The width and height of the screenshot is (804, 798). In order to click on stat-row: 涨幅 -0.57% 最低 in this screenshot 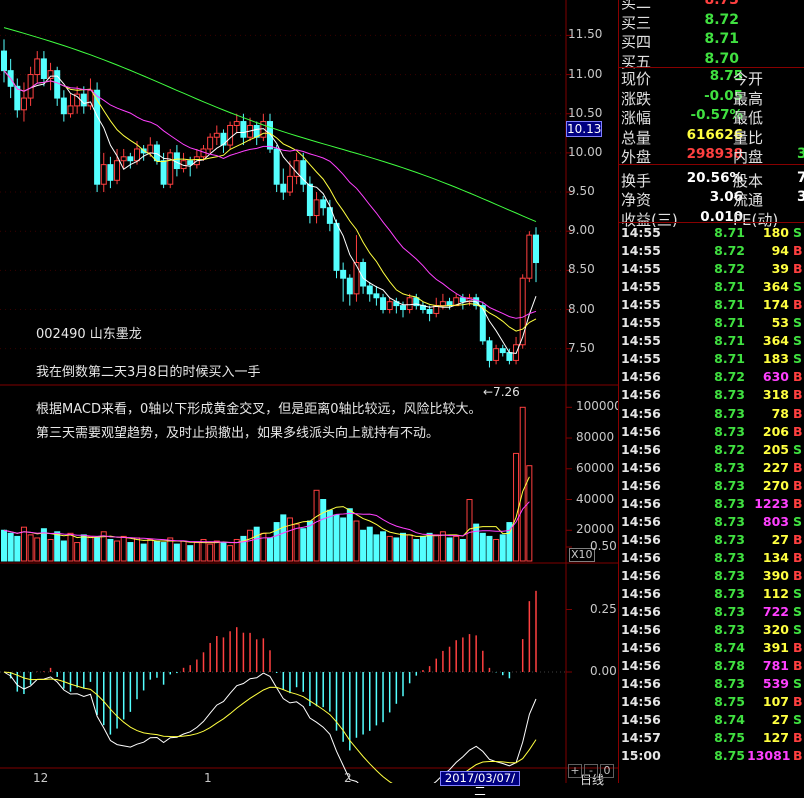, I will do `click(711, 117)`.